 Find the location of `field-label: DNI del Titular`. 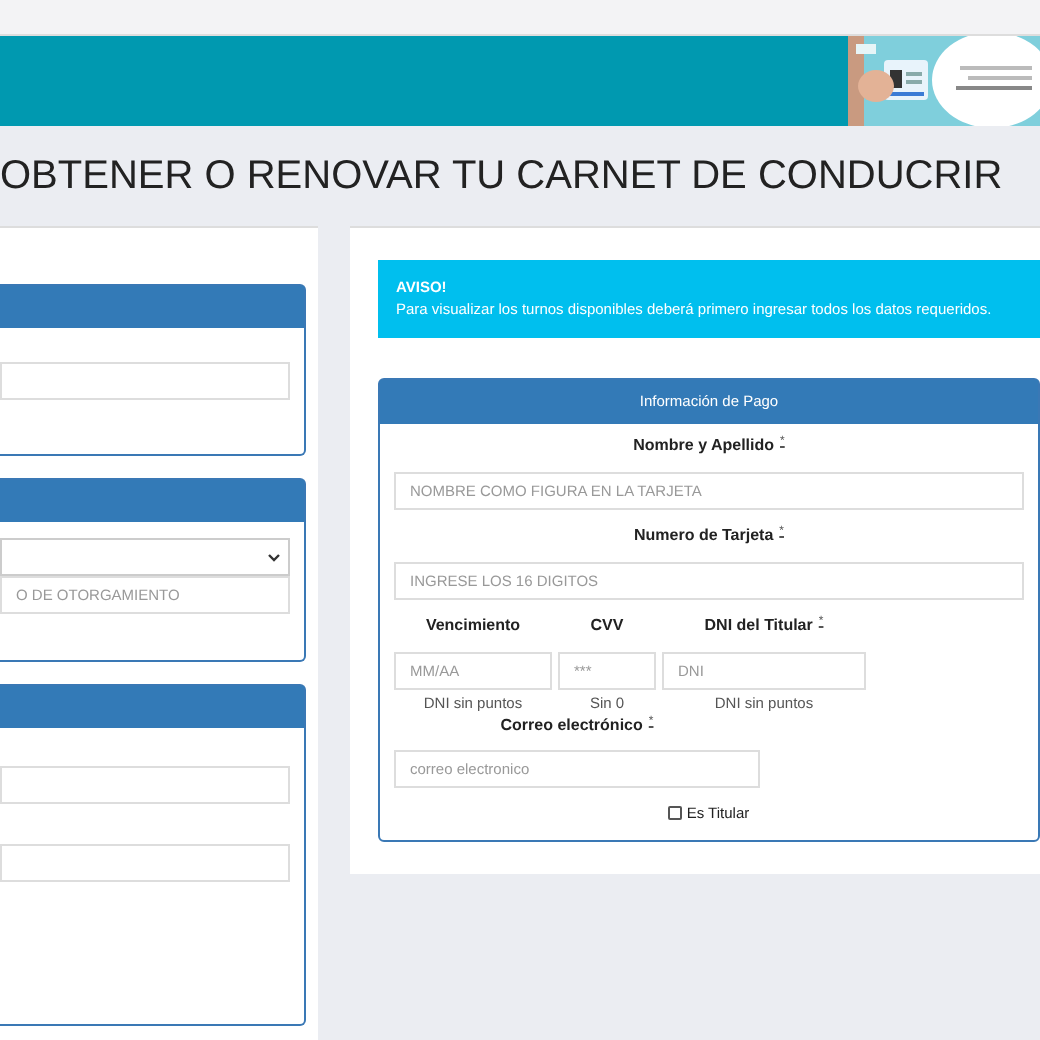

field-label: DNI del Titular is located at coordinates (758, 626).